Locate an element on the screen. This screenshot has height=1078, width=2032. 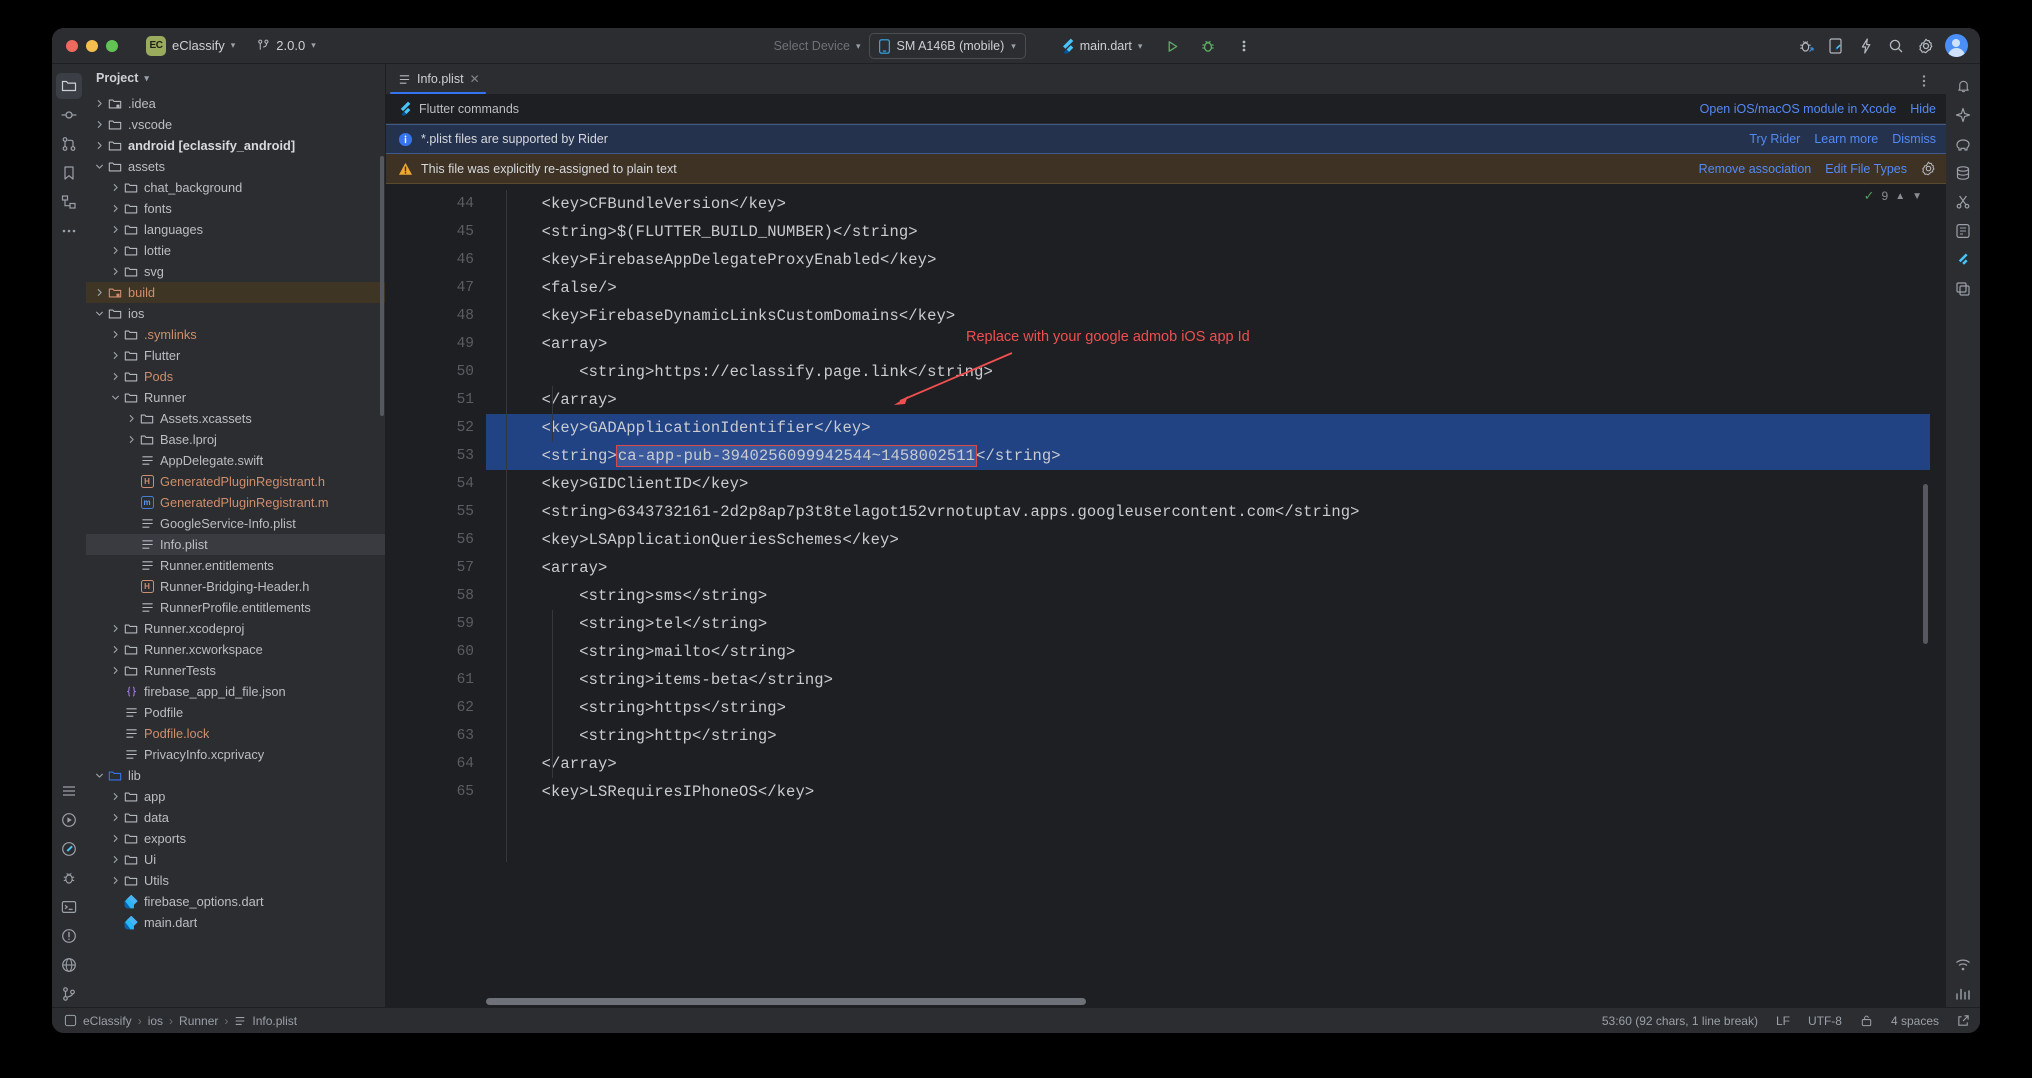
code-line: <string>http</string> is located at coordinates (1216, 736).